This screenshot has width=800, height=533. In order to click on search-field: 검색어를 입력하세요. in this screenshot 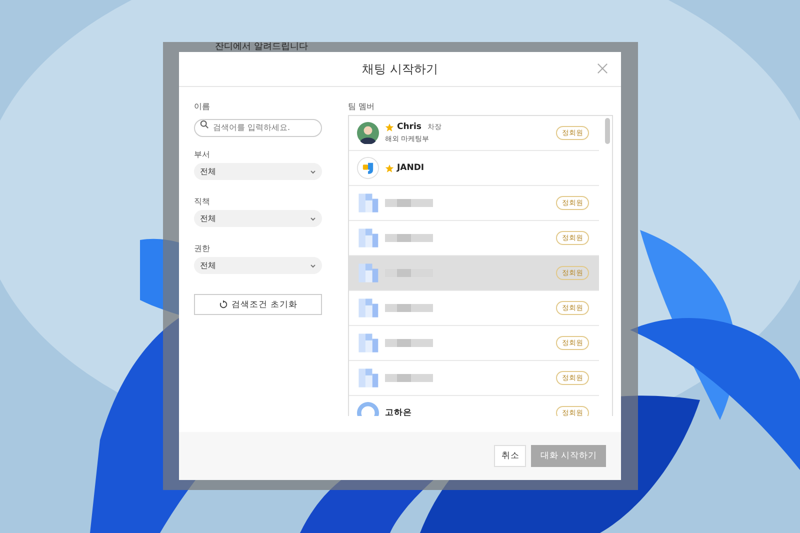, I will do `click(258, 127)`.